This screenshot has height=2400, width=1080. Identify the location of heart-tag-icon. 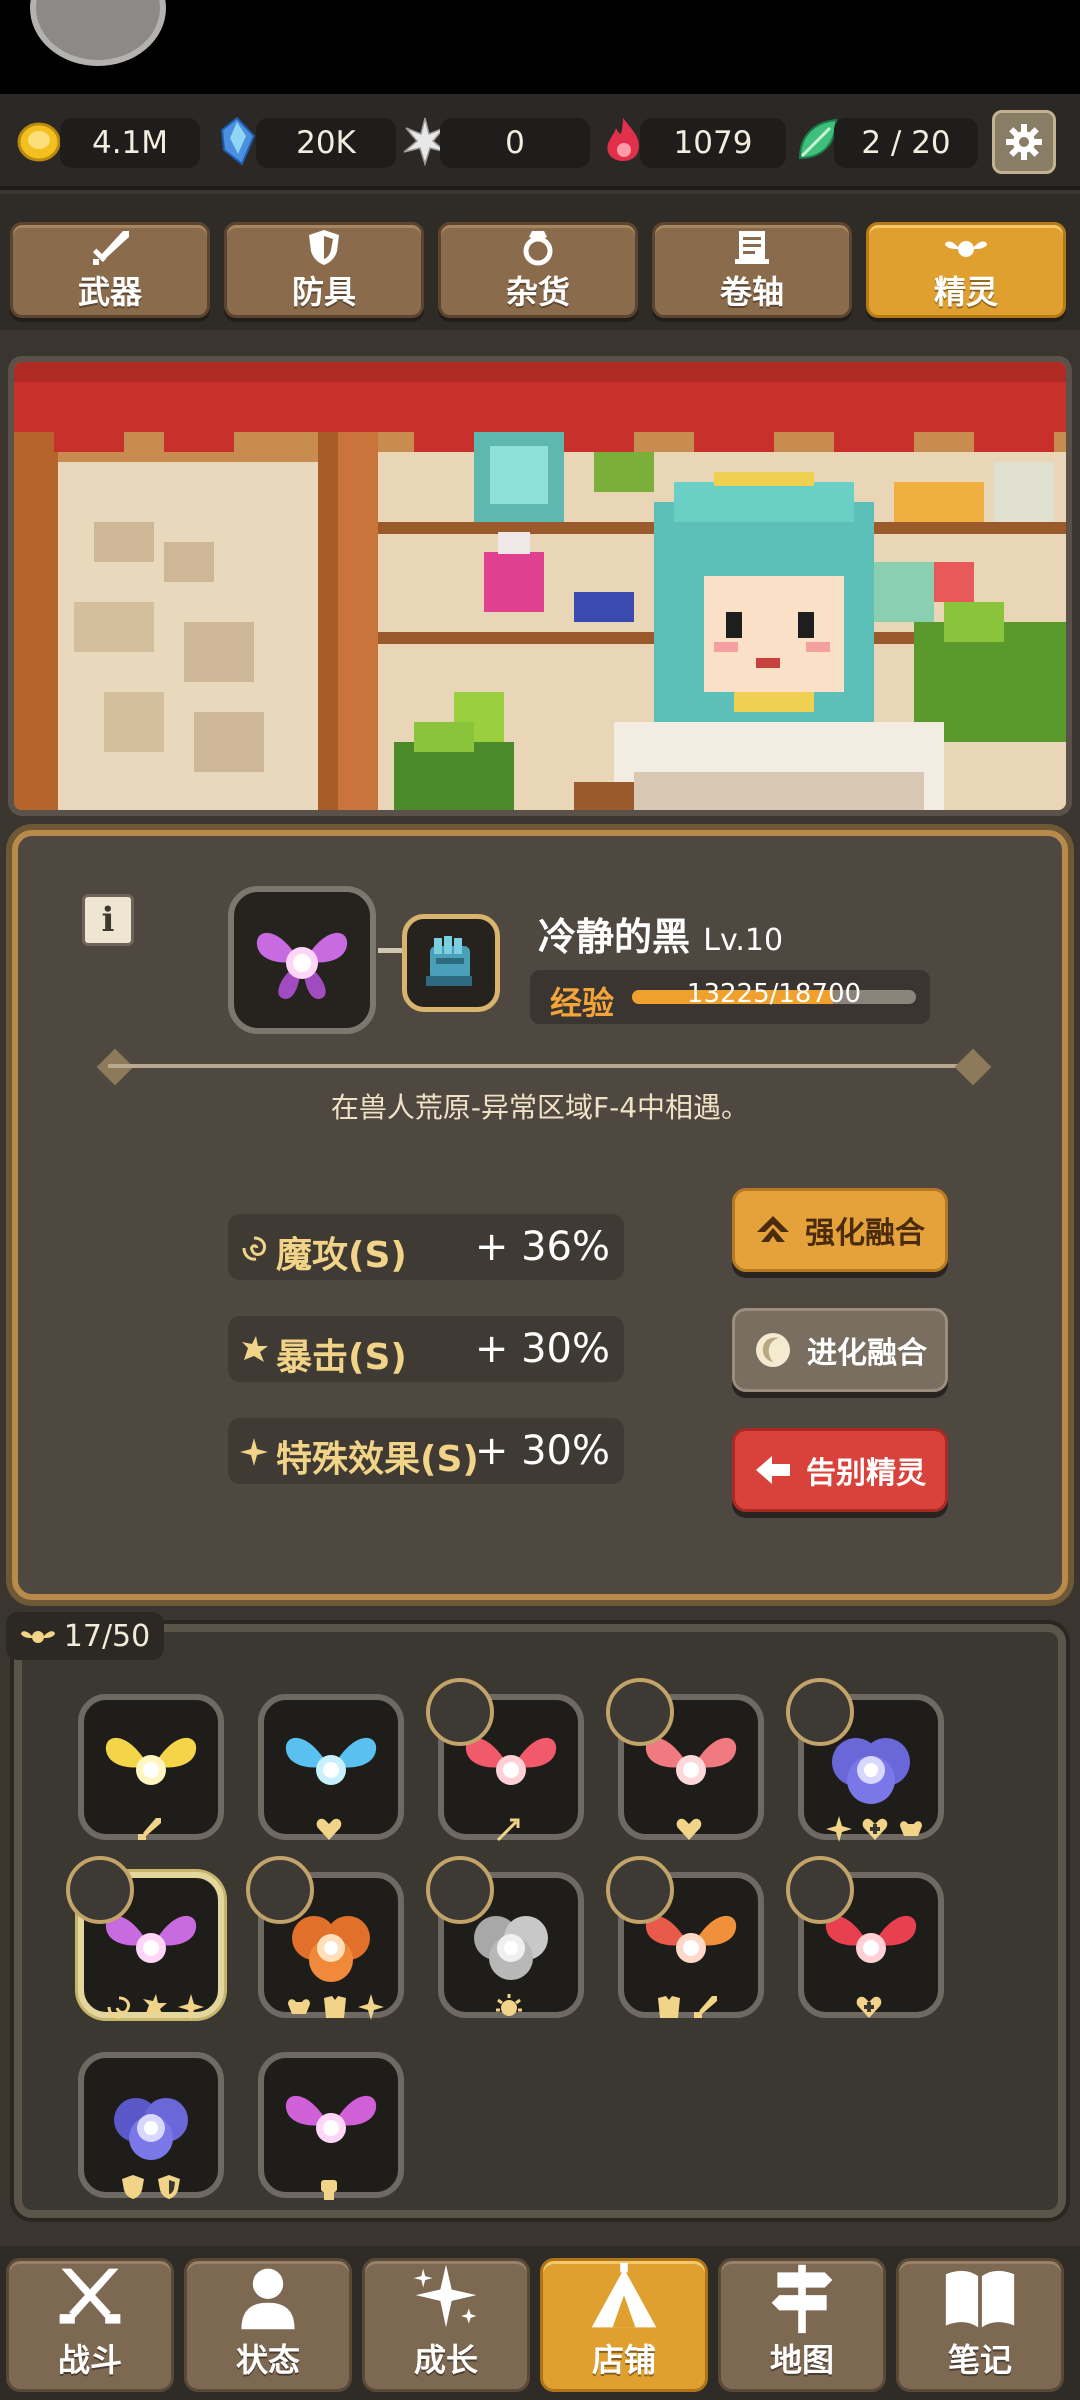
(329, 1829).